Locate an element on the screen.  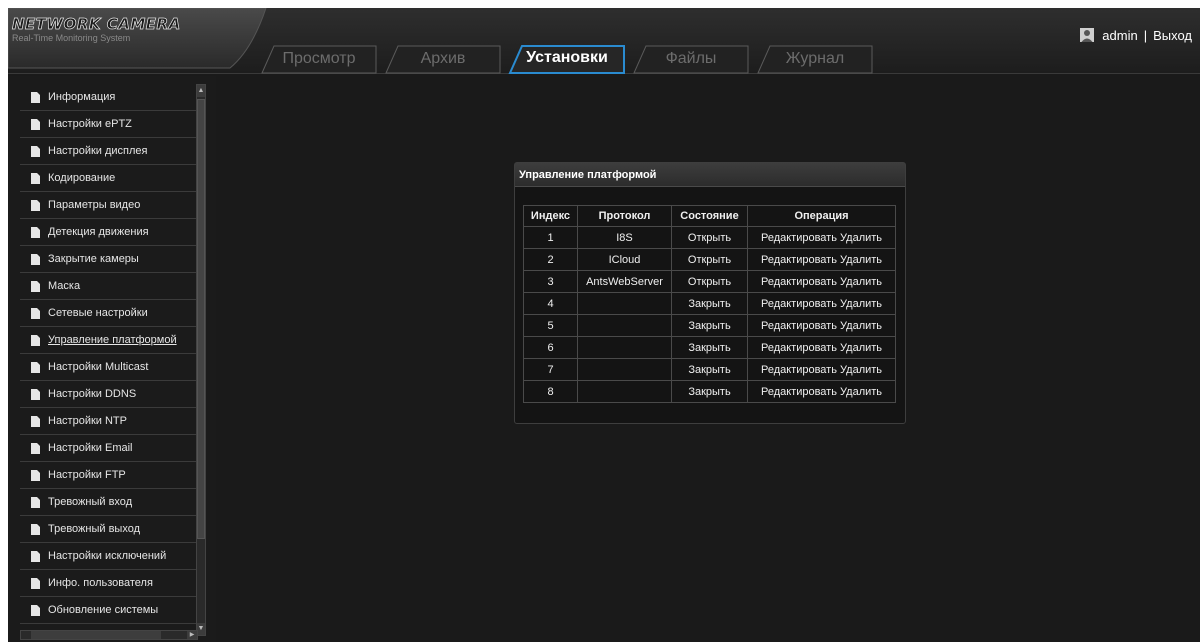
table-row: 1 I8S Открыть Редактировать Удалить is located at coordinates (709, 237).